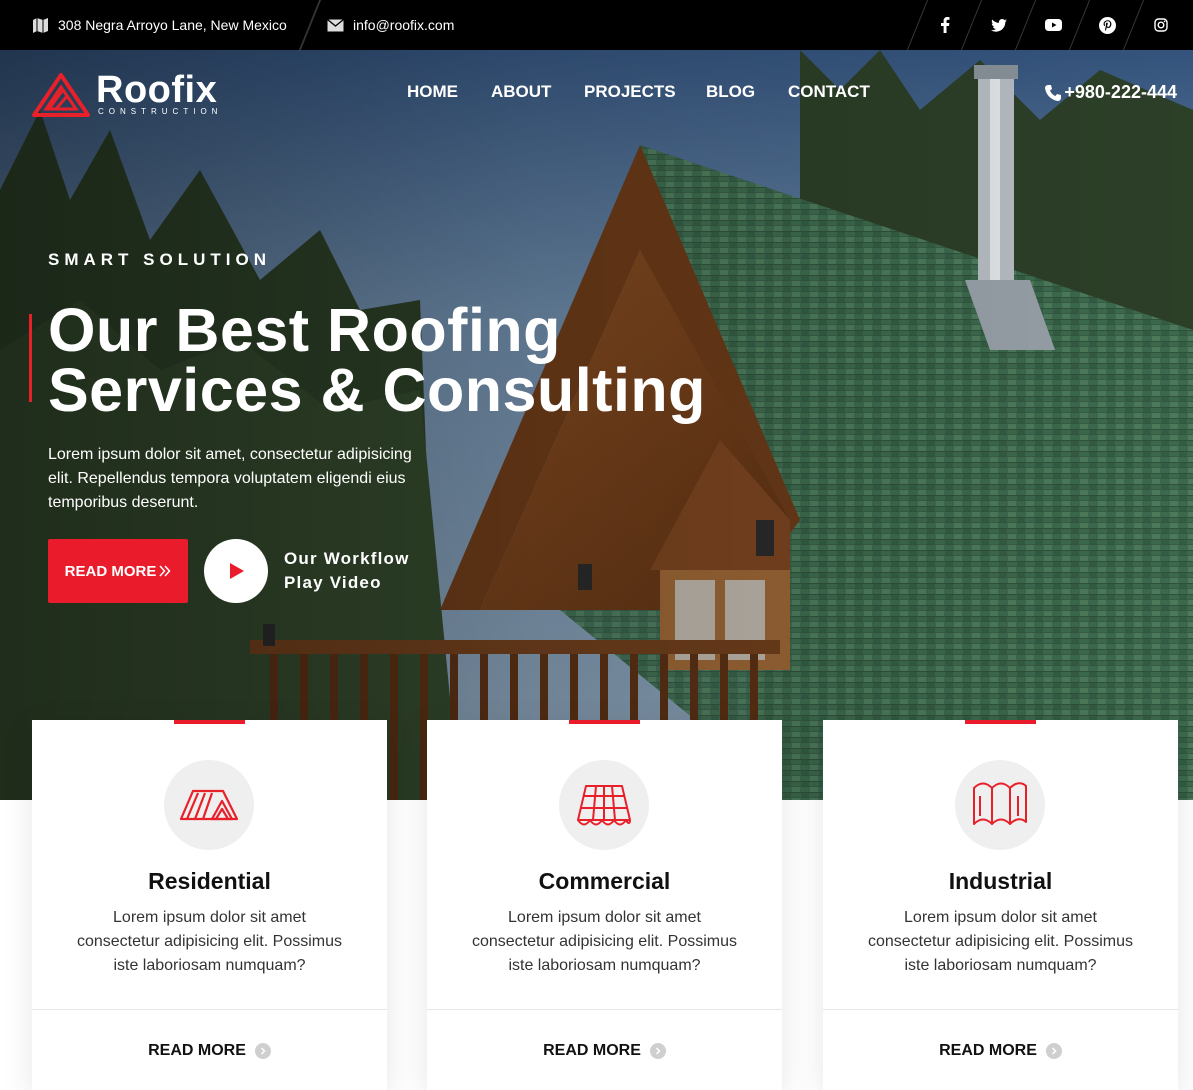 The image size is (1193, 1090). Describe the element at coordinates (172, 25) in the screenshot. I see `address-text: 308 Negra Arroyo Lane, New Mexico` at that location.